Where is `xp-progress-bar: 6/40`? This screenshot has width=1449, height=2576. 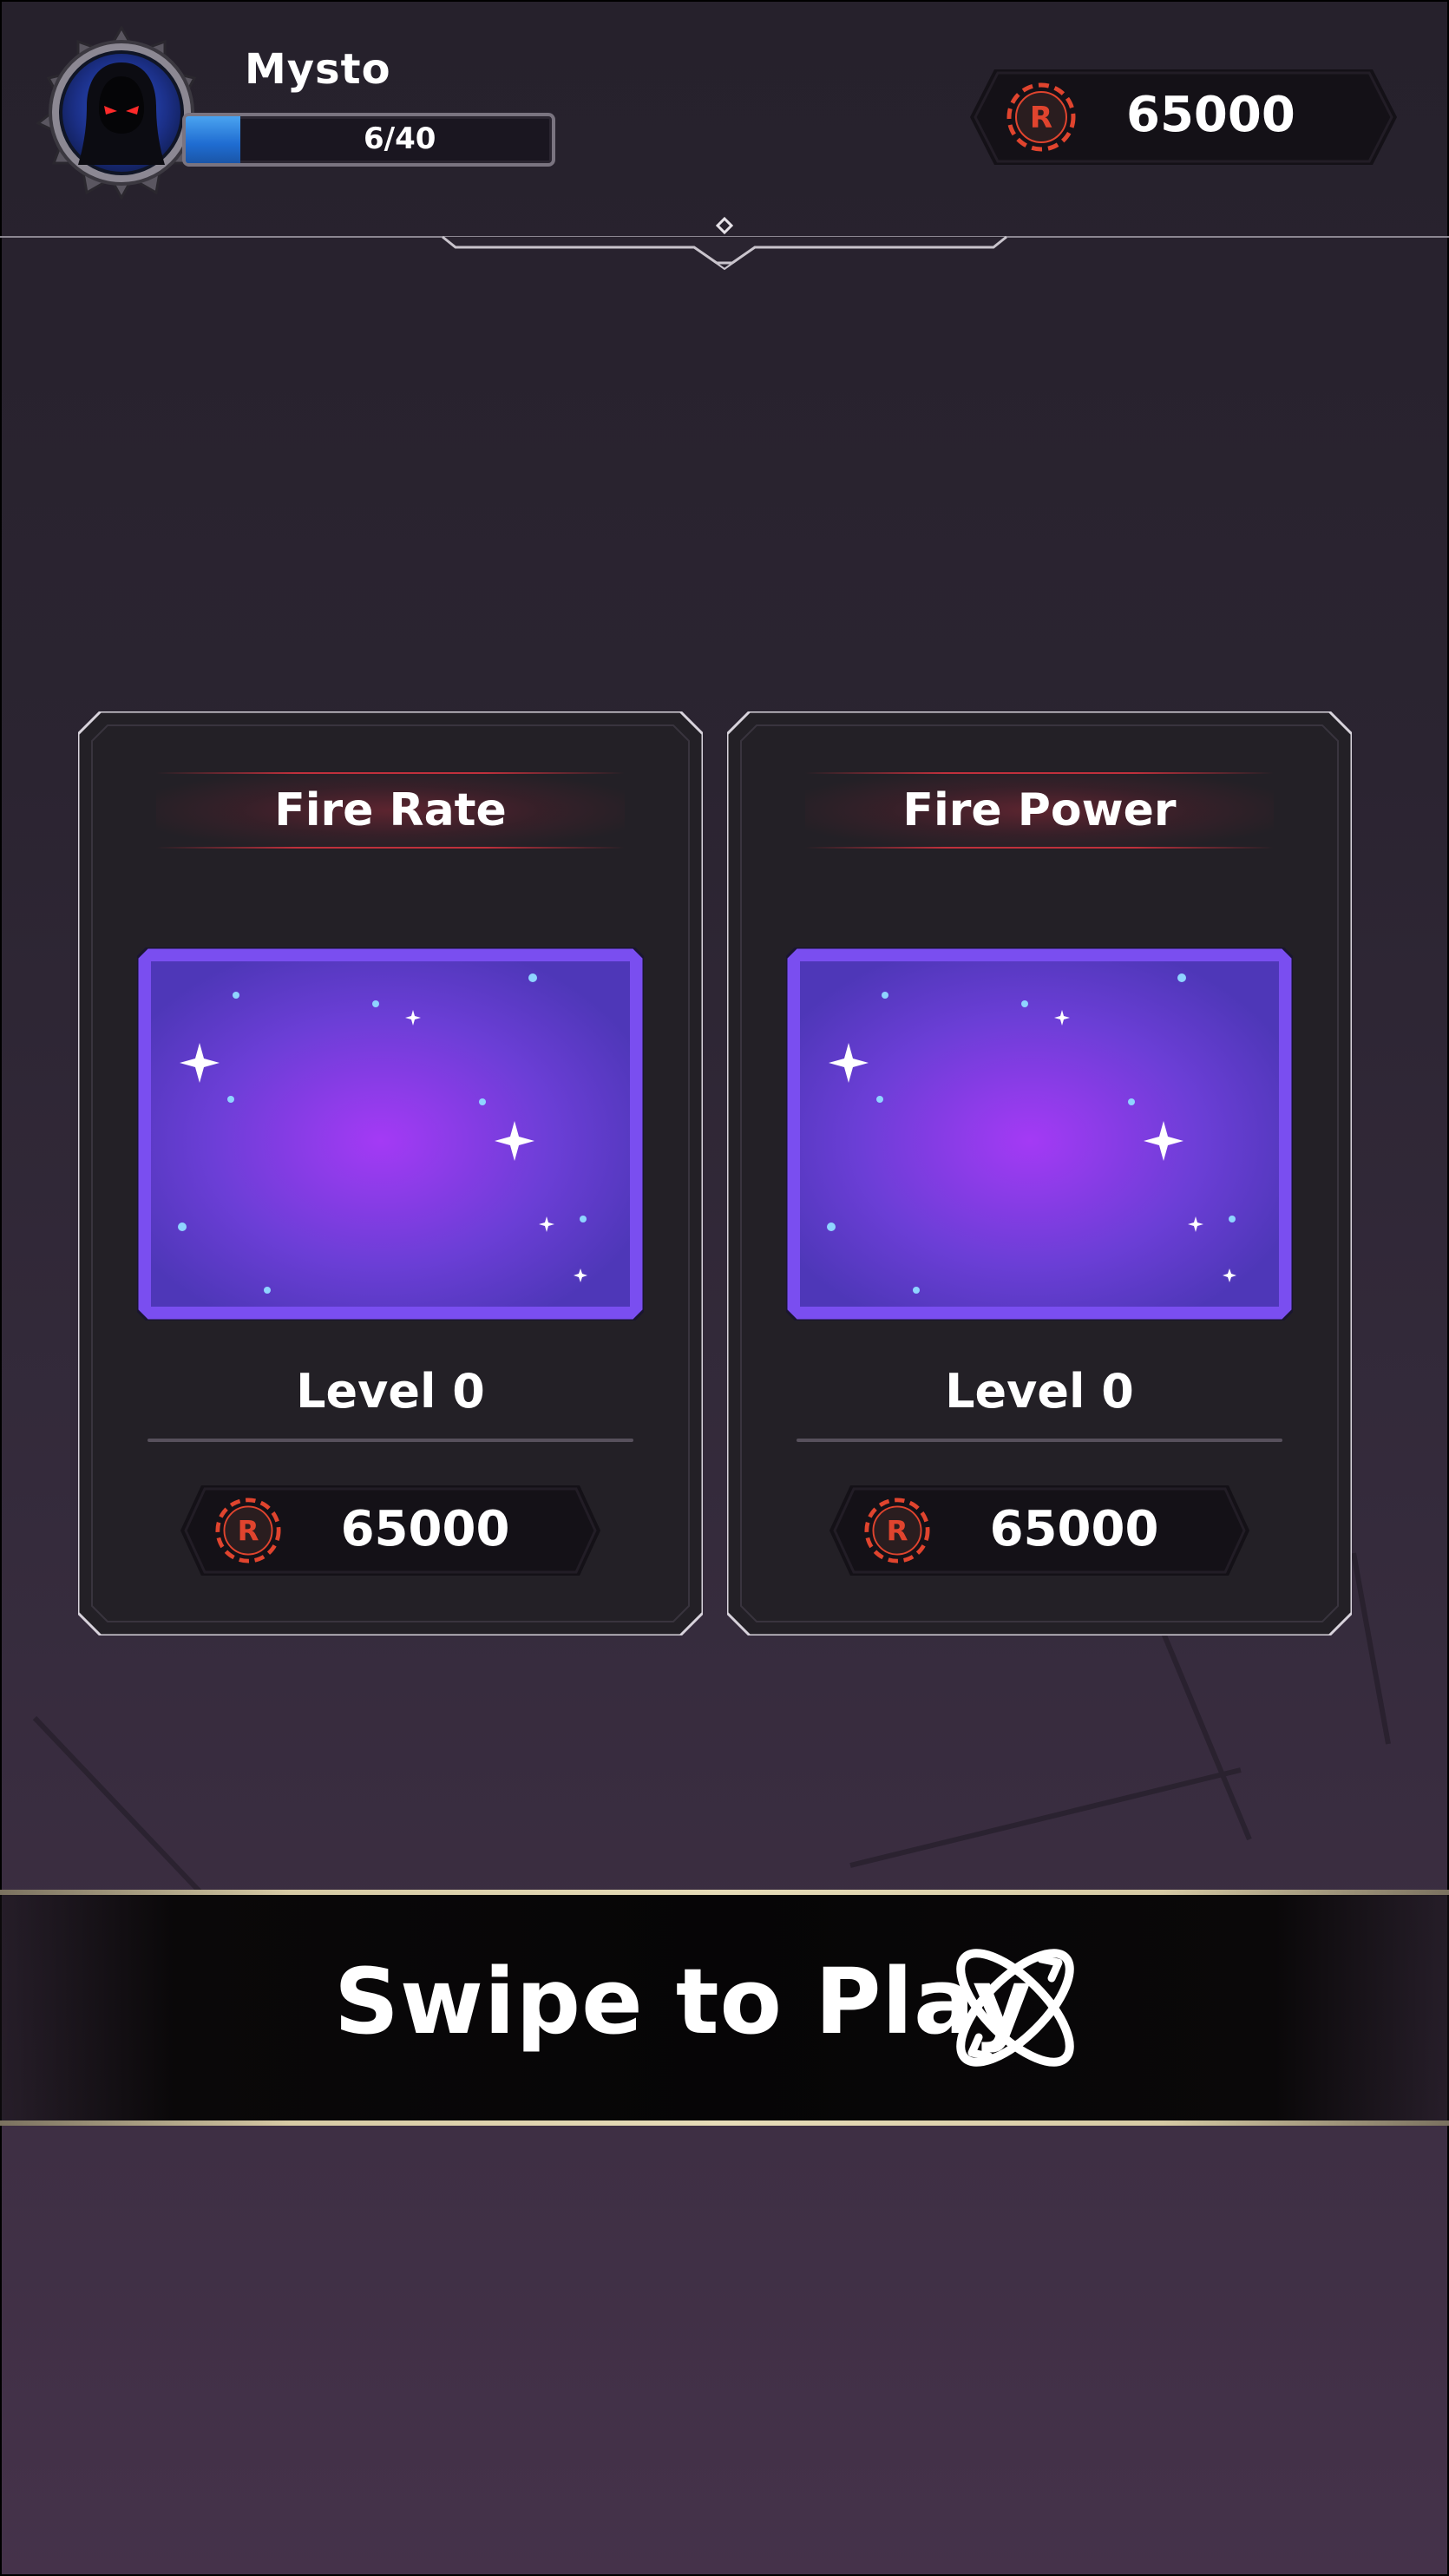
xp-progress-bar: 6/40 is located at coordinates (368, 140).